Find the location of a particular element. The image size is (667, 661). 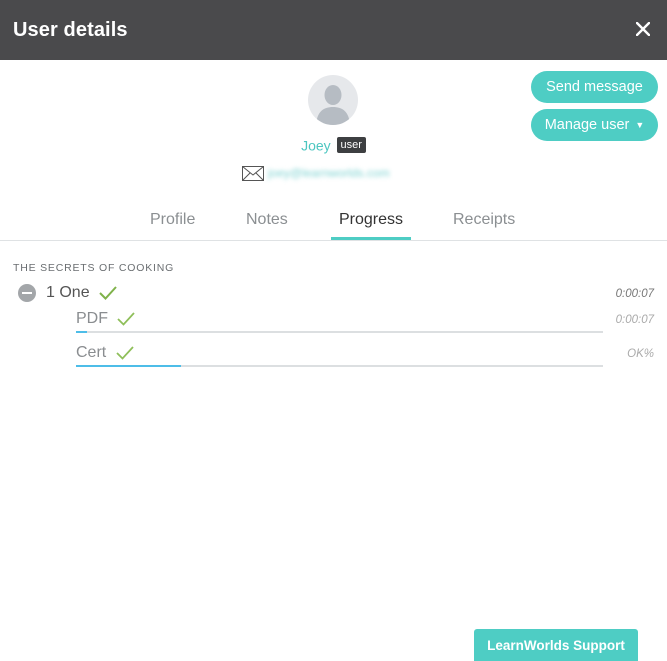

user-email: joey@learnworlds.com is located at coordinates (329, 173).